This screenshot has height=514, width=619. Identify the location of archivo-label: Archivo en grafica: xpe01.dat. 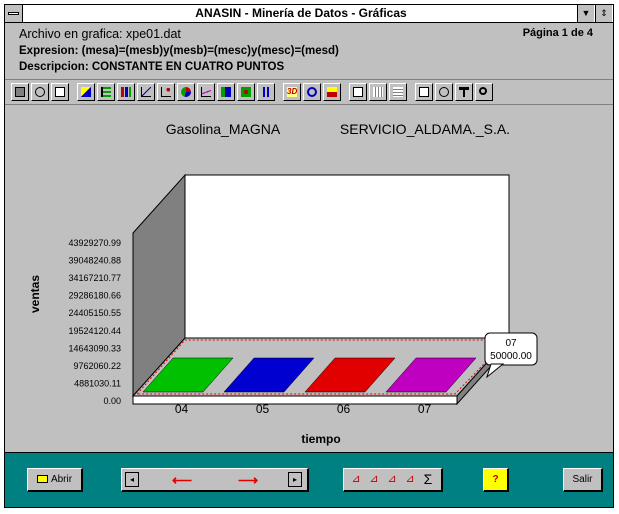
(100, 34).